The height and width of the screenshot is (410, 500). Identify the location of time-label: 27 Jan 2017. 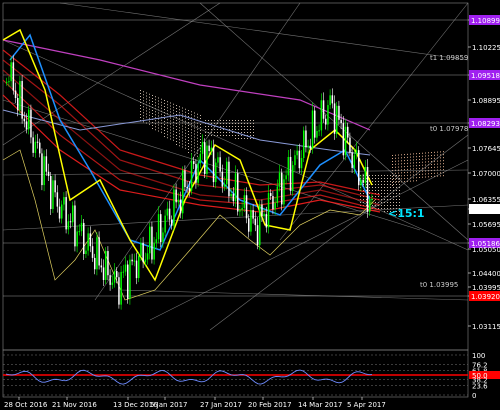
(221, 405).